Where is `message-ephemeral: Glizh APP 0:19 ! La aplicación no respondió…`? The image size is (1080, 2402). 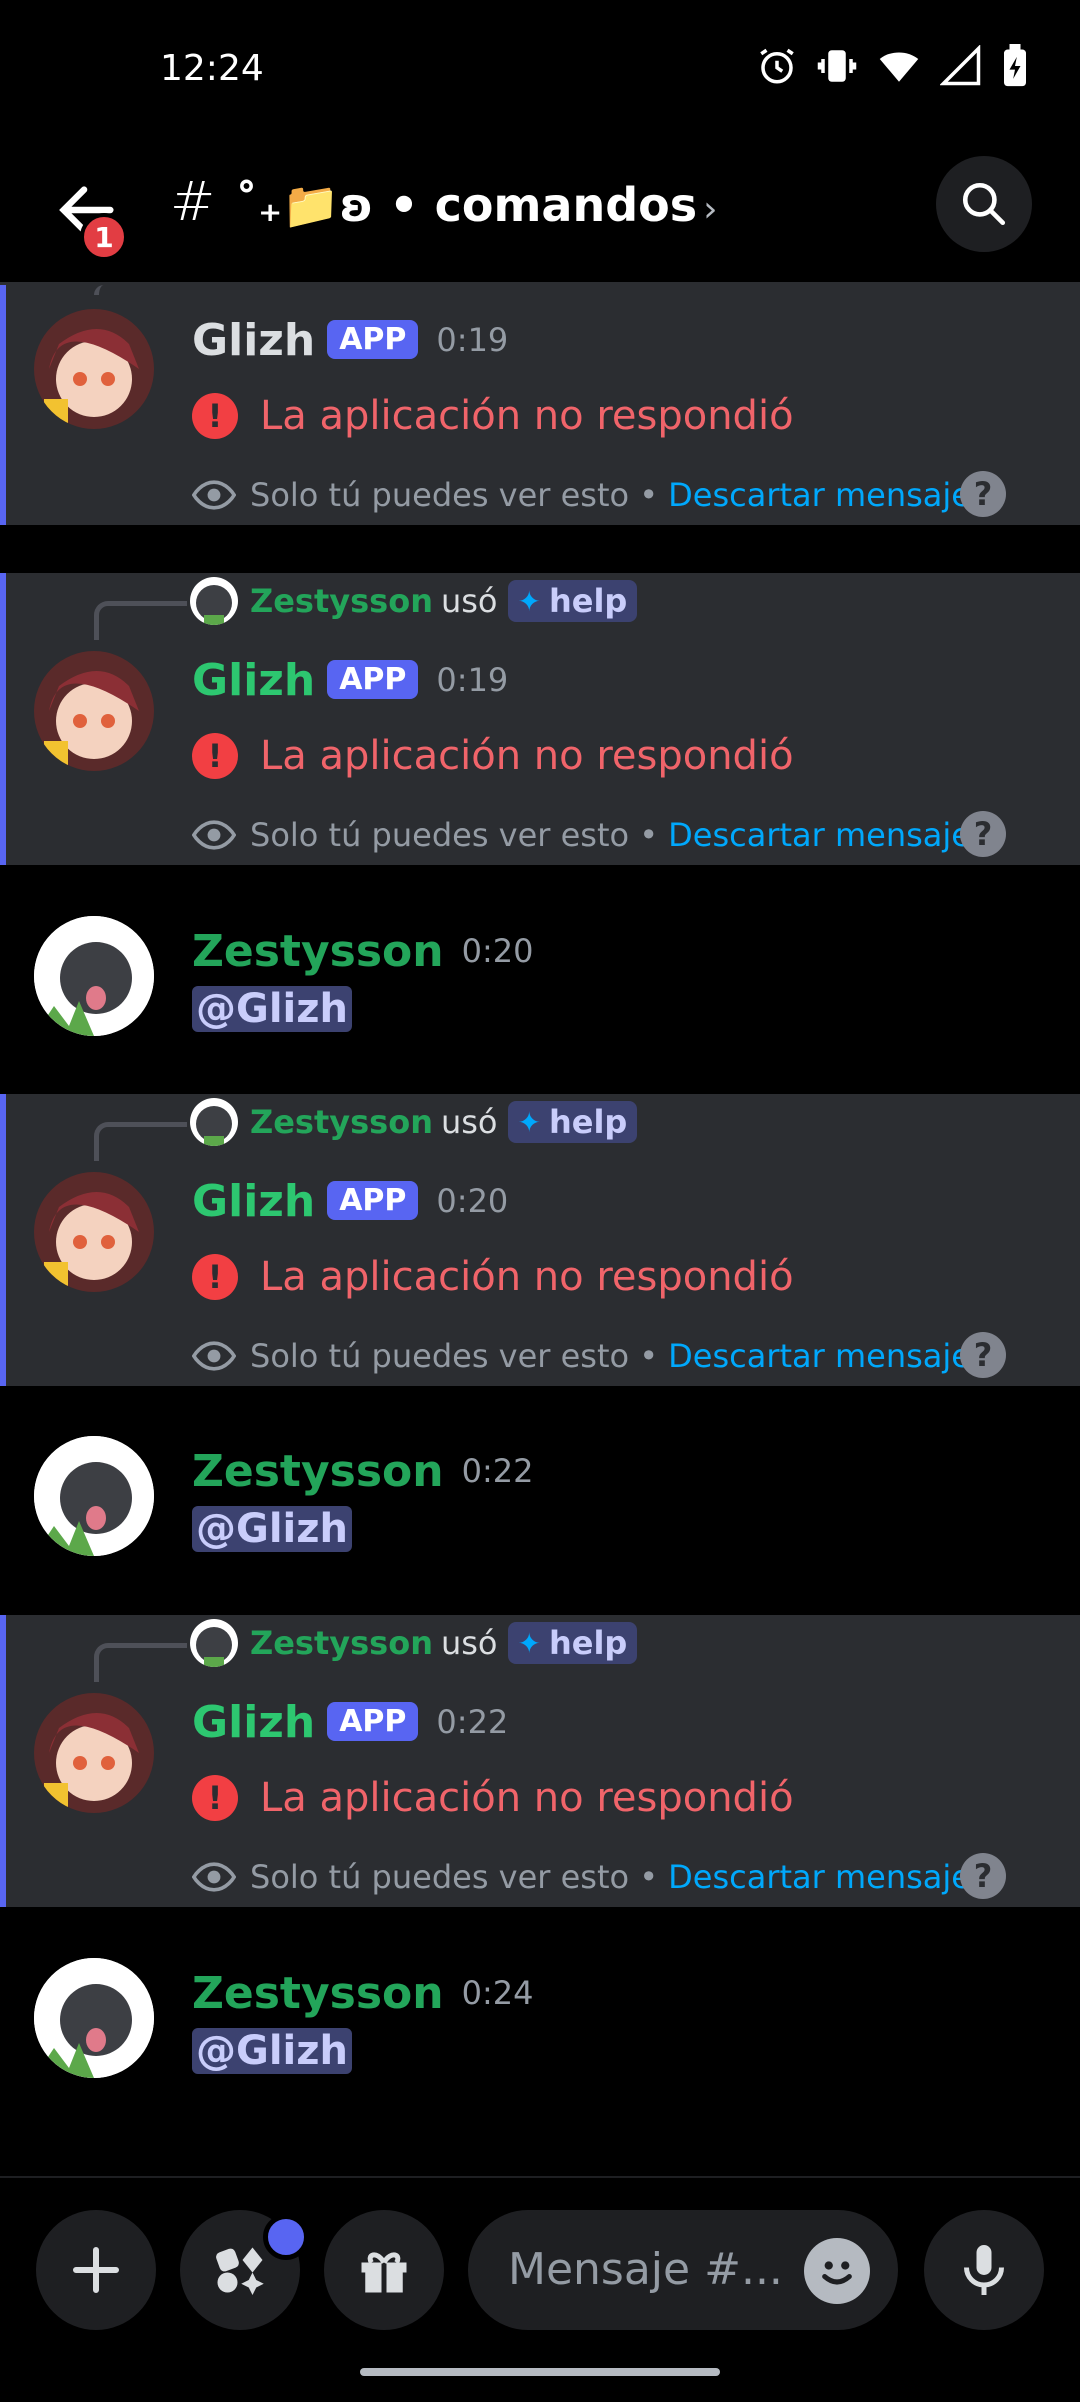 message-ephemeral: Glizh APP 0:19 ! La aplicación no respondió… is located at coordinates (540, 405).